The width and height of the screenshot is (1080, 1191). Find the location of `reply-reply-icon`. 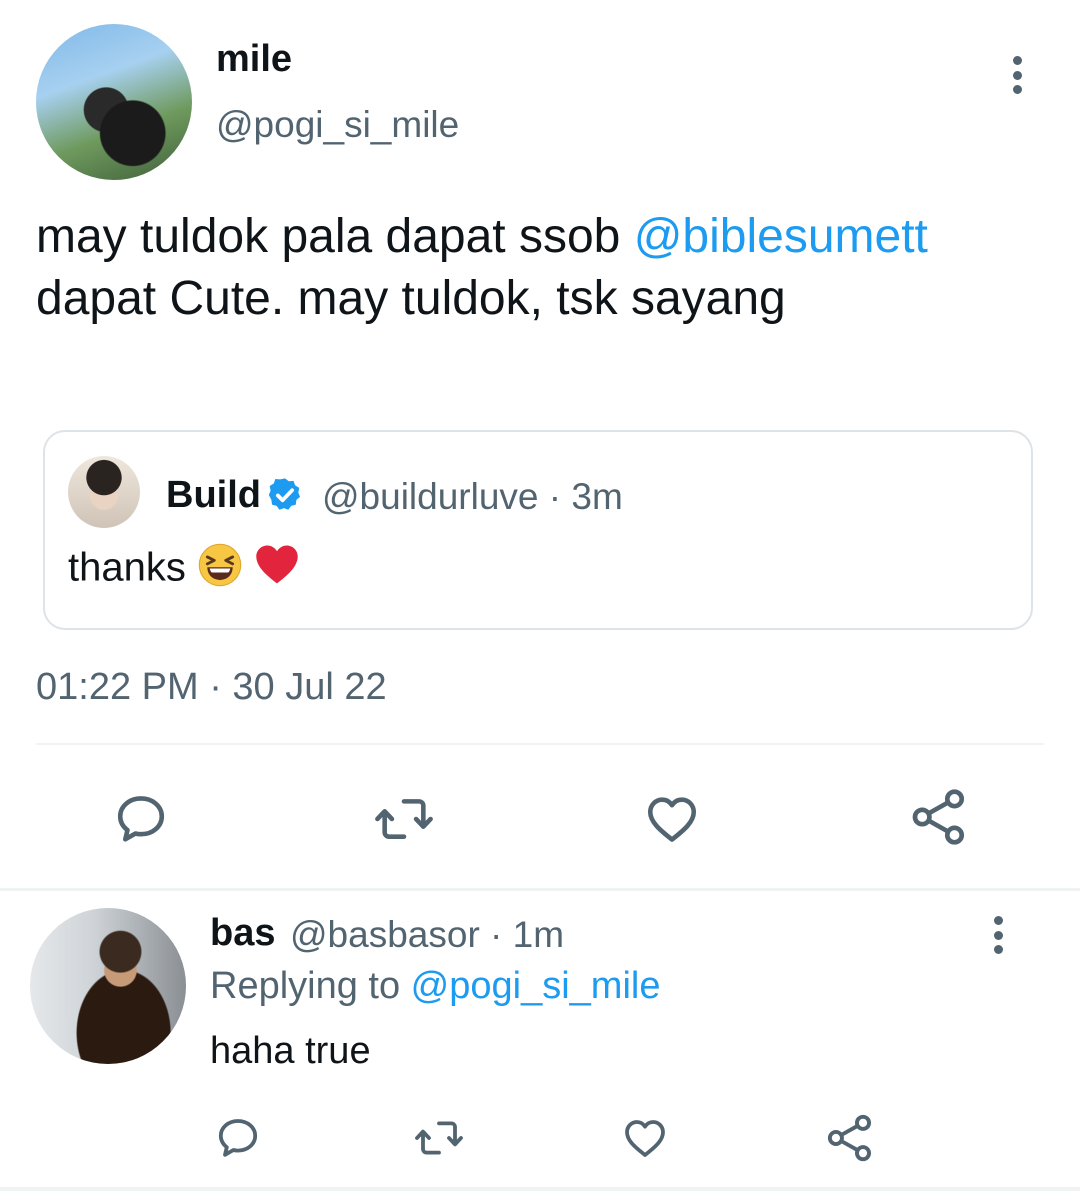

reply-reply-icon is located at coordinates (238, 1138).